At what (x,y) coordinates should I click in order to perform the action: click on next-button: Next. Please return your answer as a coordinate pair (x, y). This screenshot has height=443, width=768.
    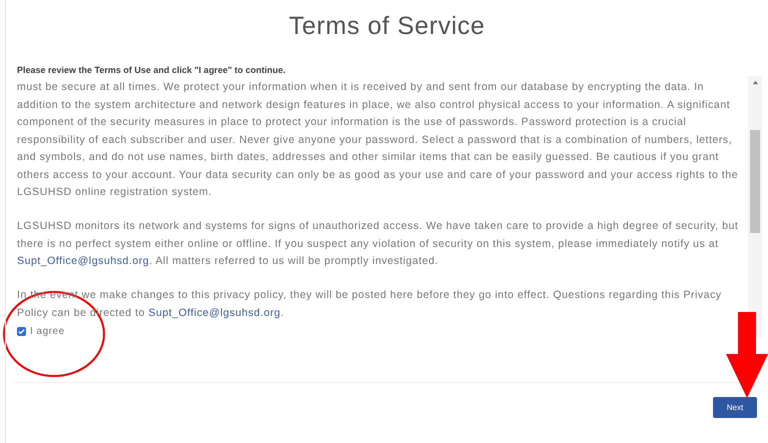
    Looking at the image, I should click on (735, 407).